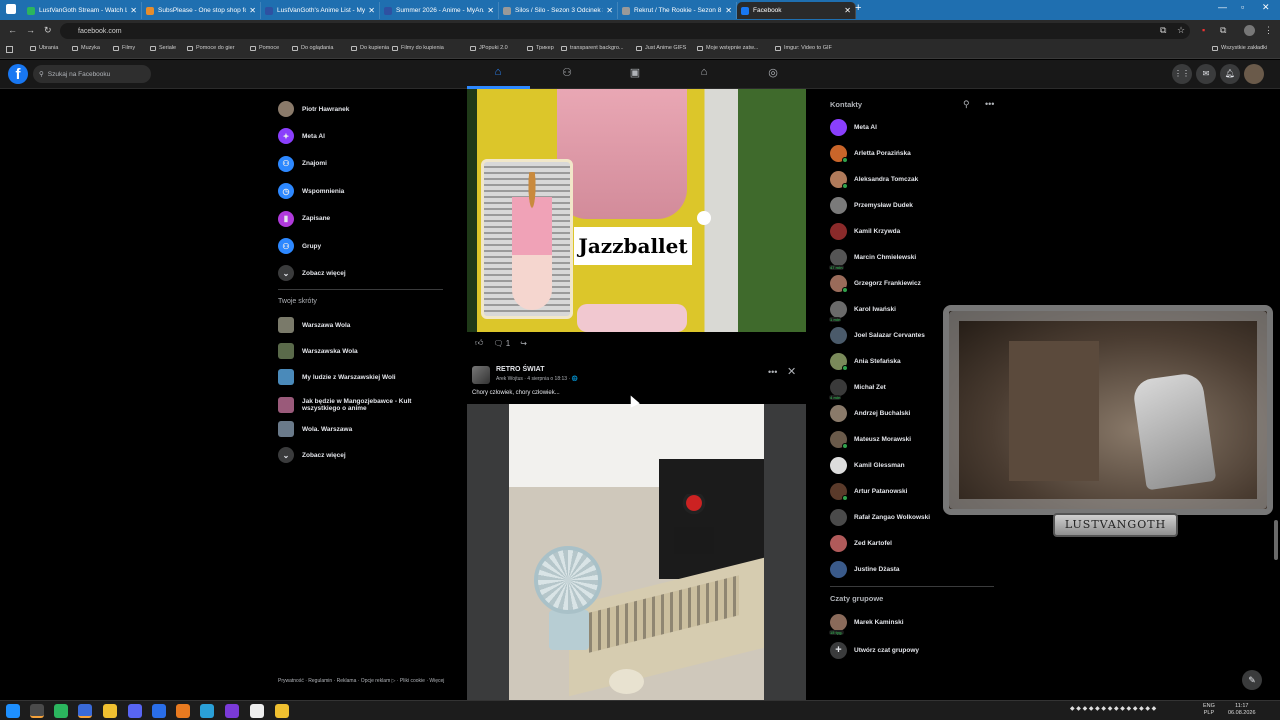 Image resolution: width=1280 pixels, height=720 pixels. Describe the element at coordinates (910, 179) in the screenshot. I see `contact-item: Aleksandra Tomczak` at that location.